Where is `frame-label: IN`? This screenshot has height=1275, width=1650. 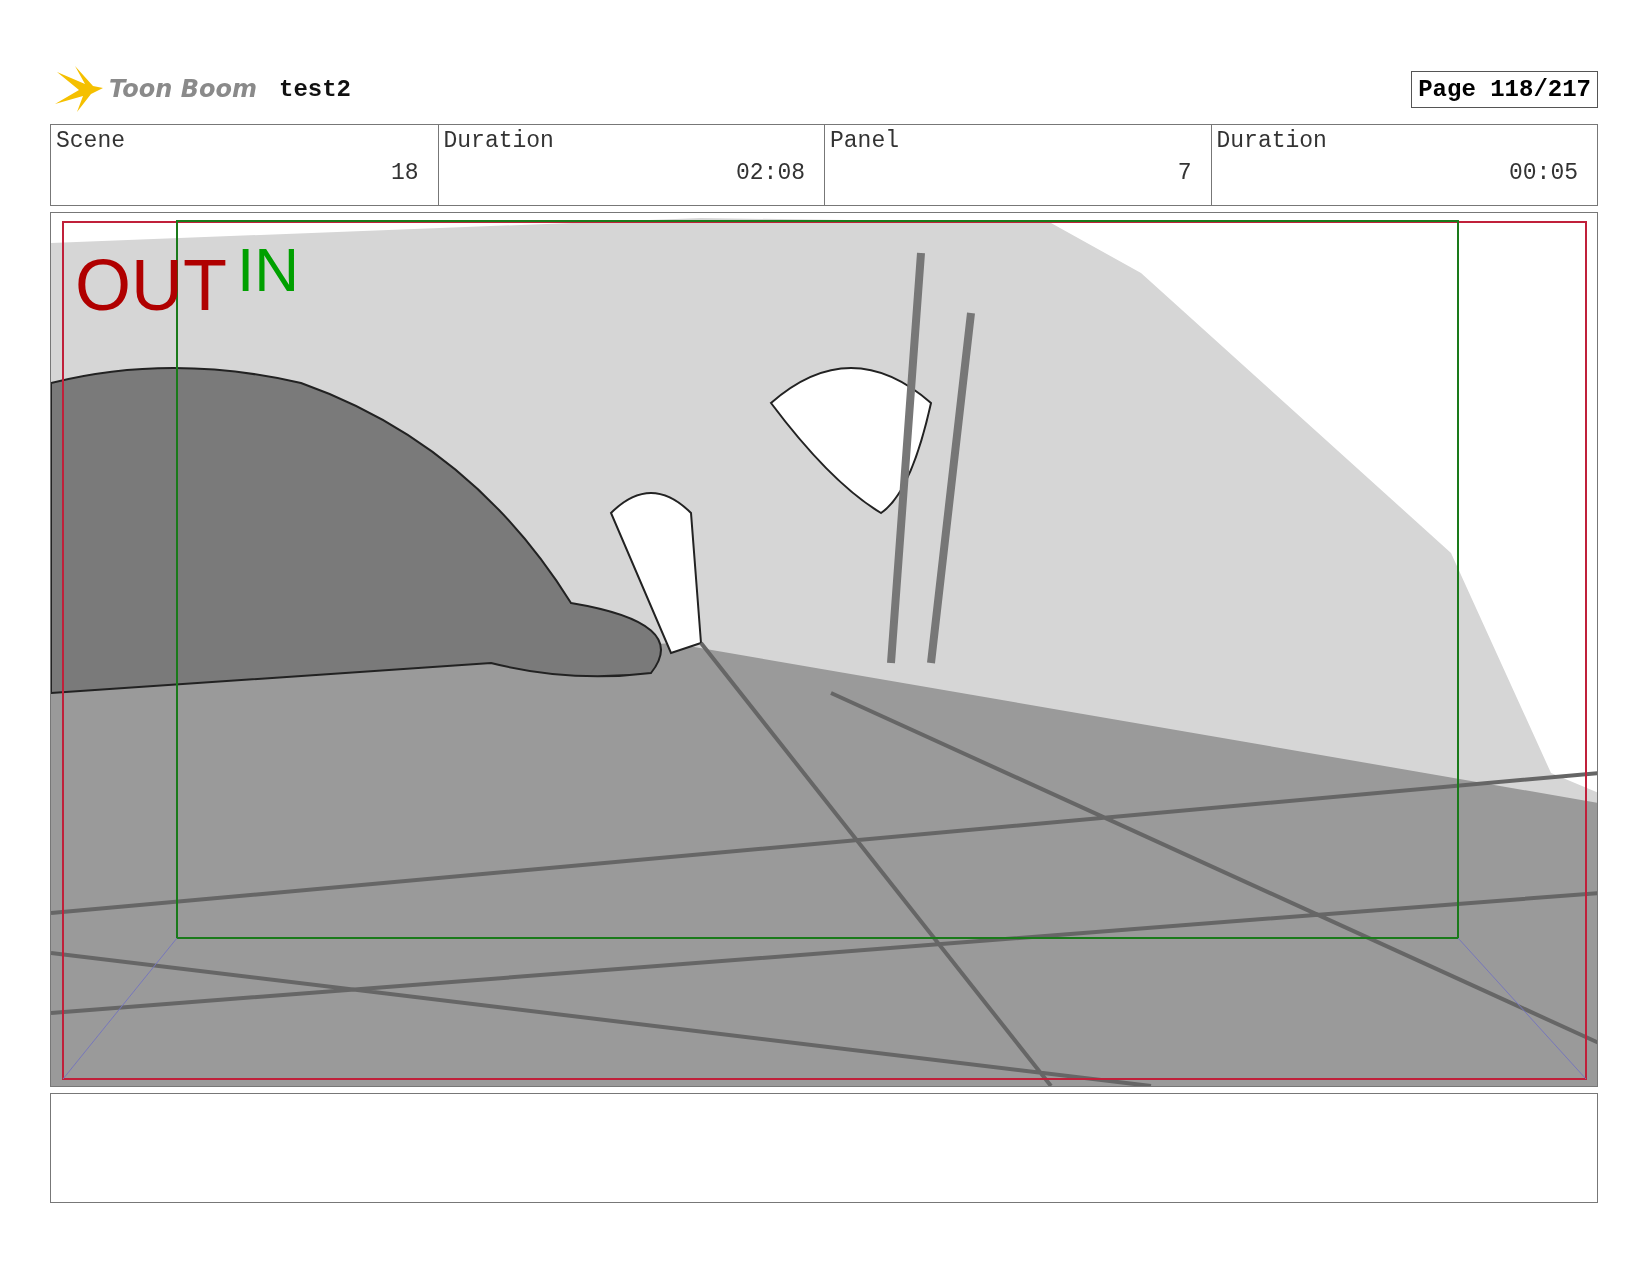 frame-label: IN is located at coordinates (268, 270).